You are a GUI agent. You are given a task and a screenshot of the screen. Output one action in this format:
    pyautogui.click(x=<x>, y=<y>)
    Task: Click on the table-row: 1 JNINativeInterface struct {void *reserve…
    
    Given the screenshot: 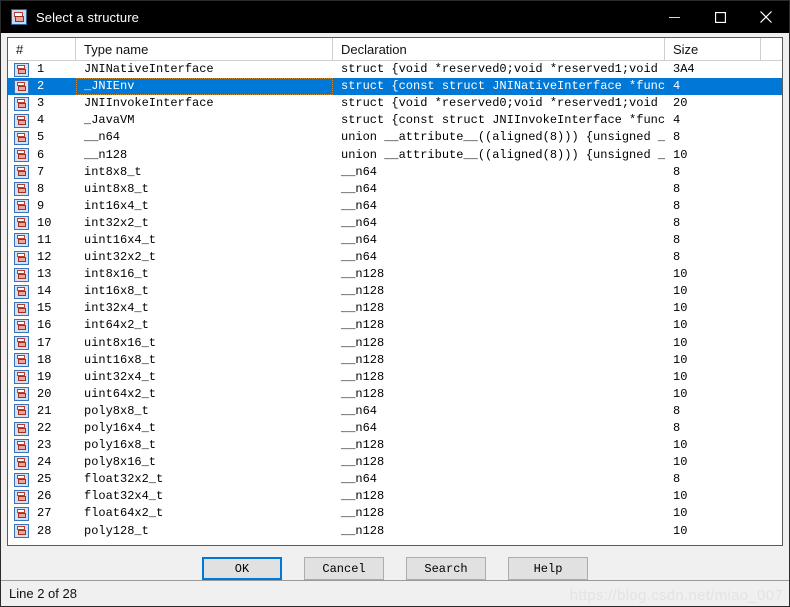 What is the action you would take?
    pyautogui.click(x=395, y=69)
    